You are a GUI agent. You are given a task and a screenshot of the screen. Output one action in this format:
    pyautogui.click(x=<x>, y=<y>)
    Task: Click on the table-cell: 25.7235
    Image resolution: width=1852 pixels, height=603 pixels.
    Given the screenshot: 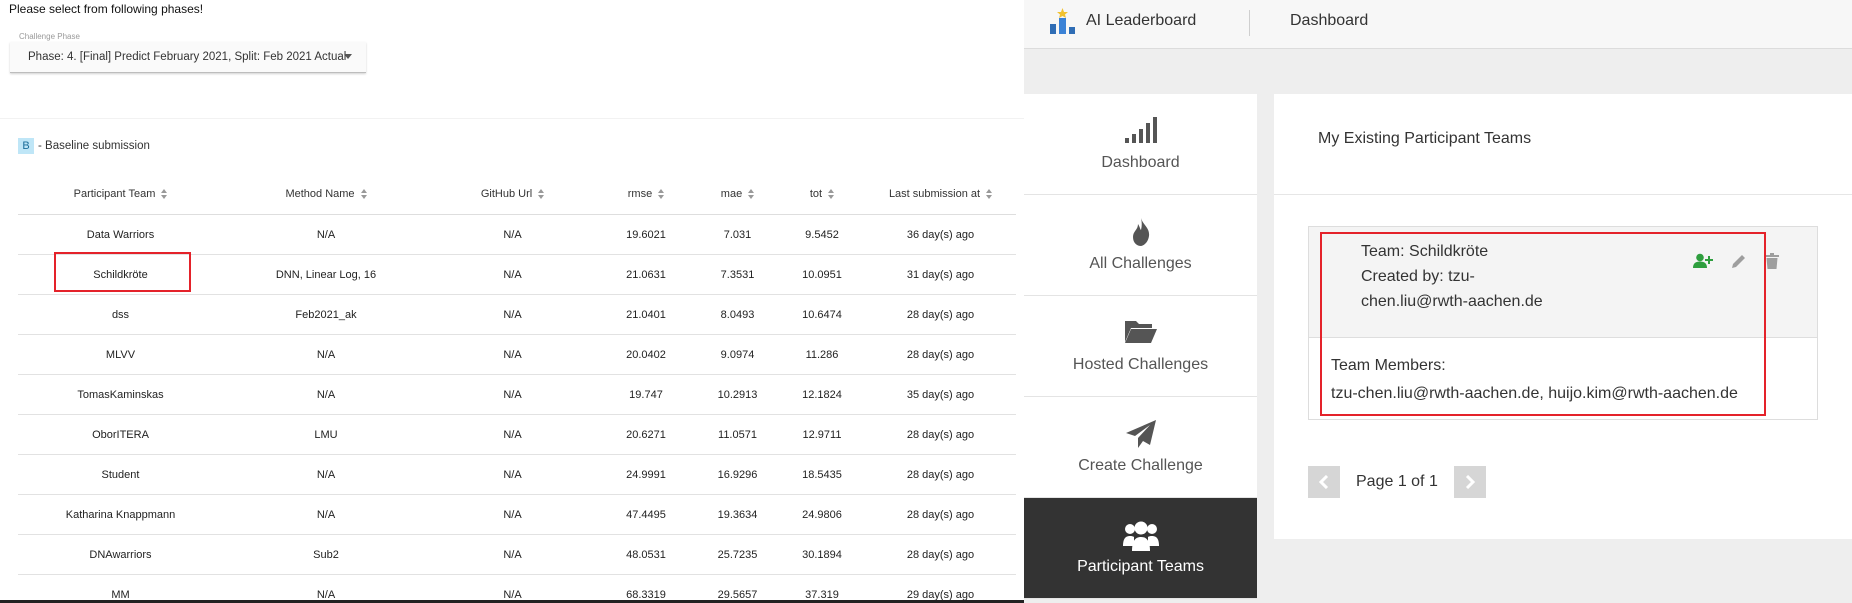 What is the action you would take?
    pyautogui.click(x=737, y=554)
    